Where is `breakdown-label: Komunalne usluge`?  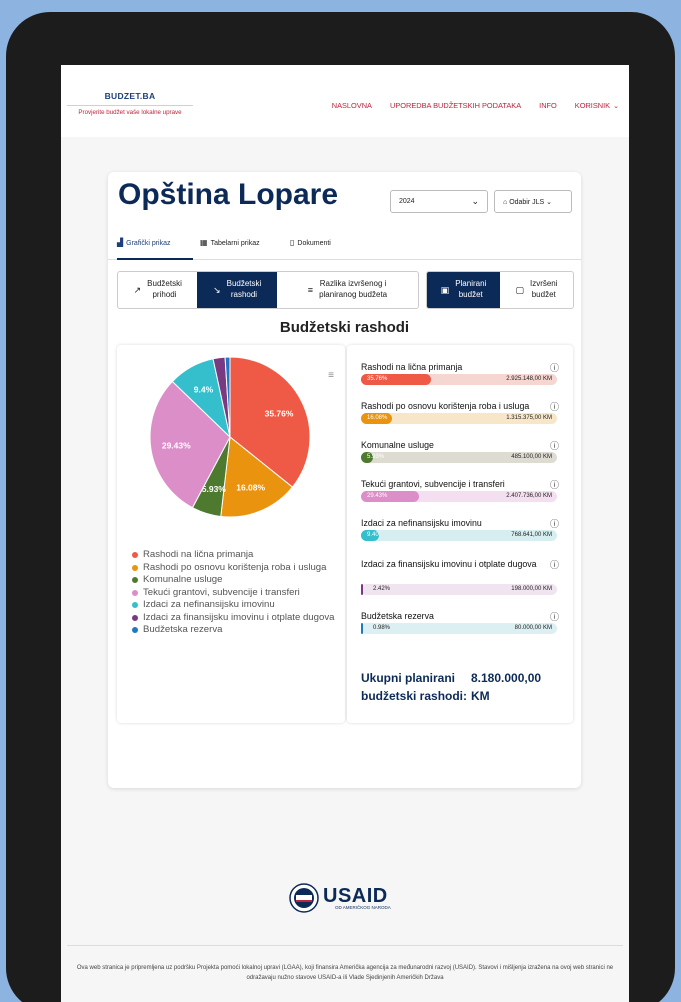
breakdown-label: Komunalne usluge is located at coordinates (397, 445).